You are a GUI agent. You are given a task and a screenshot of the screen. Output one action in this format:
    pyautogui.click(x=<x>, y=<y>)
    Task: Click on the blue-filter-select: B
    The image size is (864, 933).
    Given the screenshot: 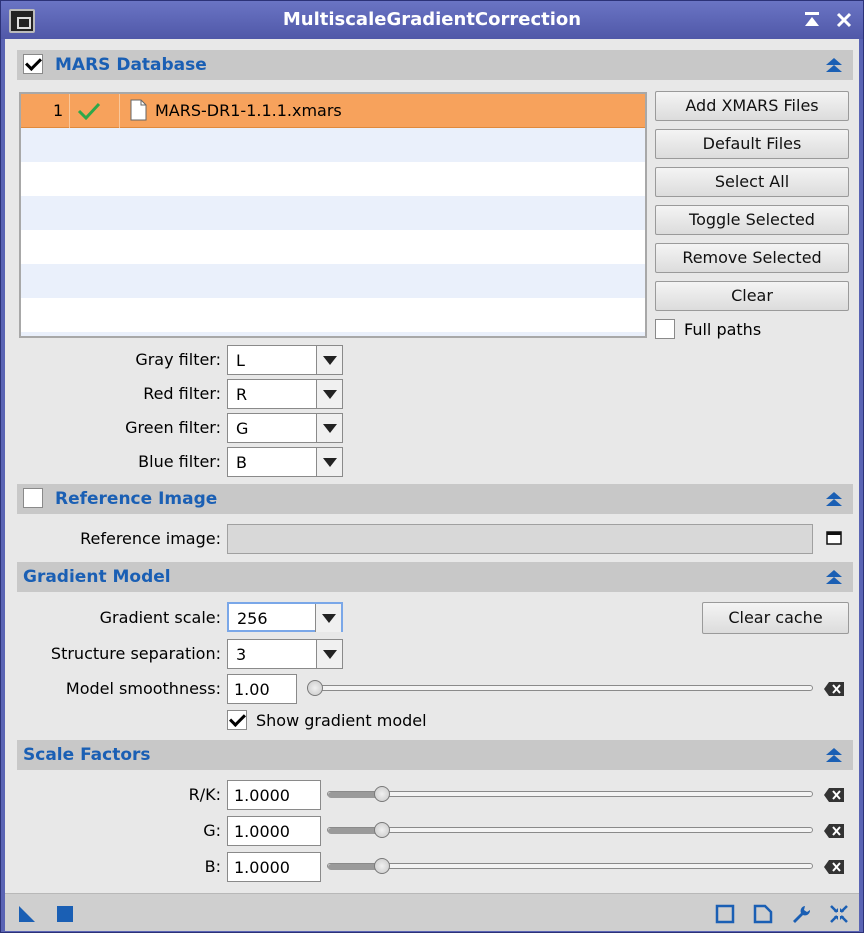 What is the action you would take?
    pyautogui.click(x=285, y=462)
    